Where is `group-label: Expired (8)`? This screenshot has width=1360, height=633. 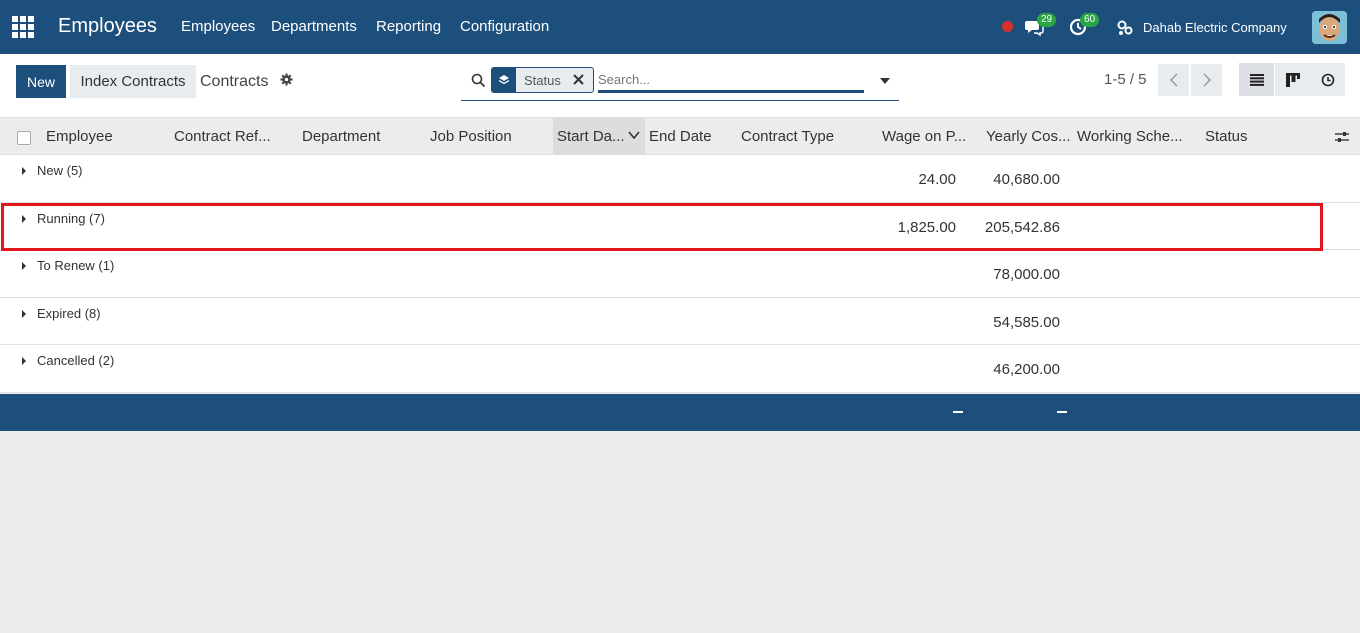 group-label: Expired (8) is located at coordinates (69, 313).